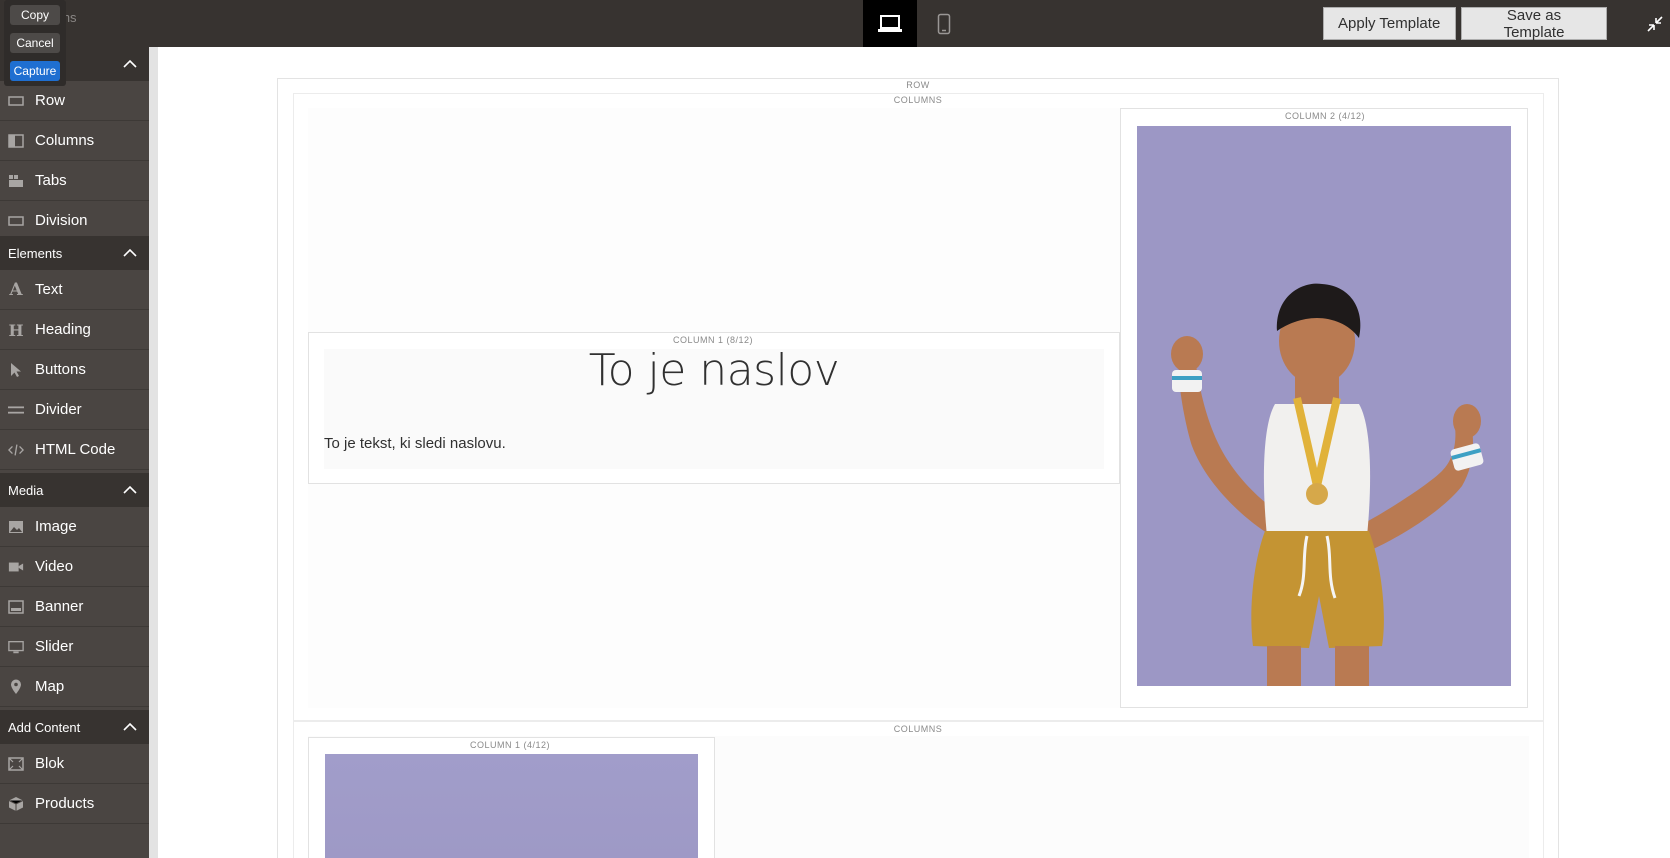 The image size is (1670, 858). I want to click on cancel-button: Cancel, so click(35, 43).